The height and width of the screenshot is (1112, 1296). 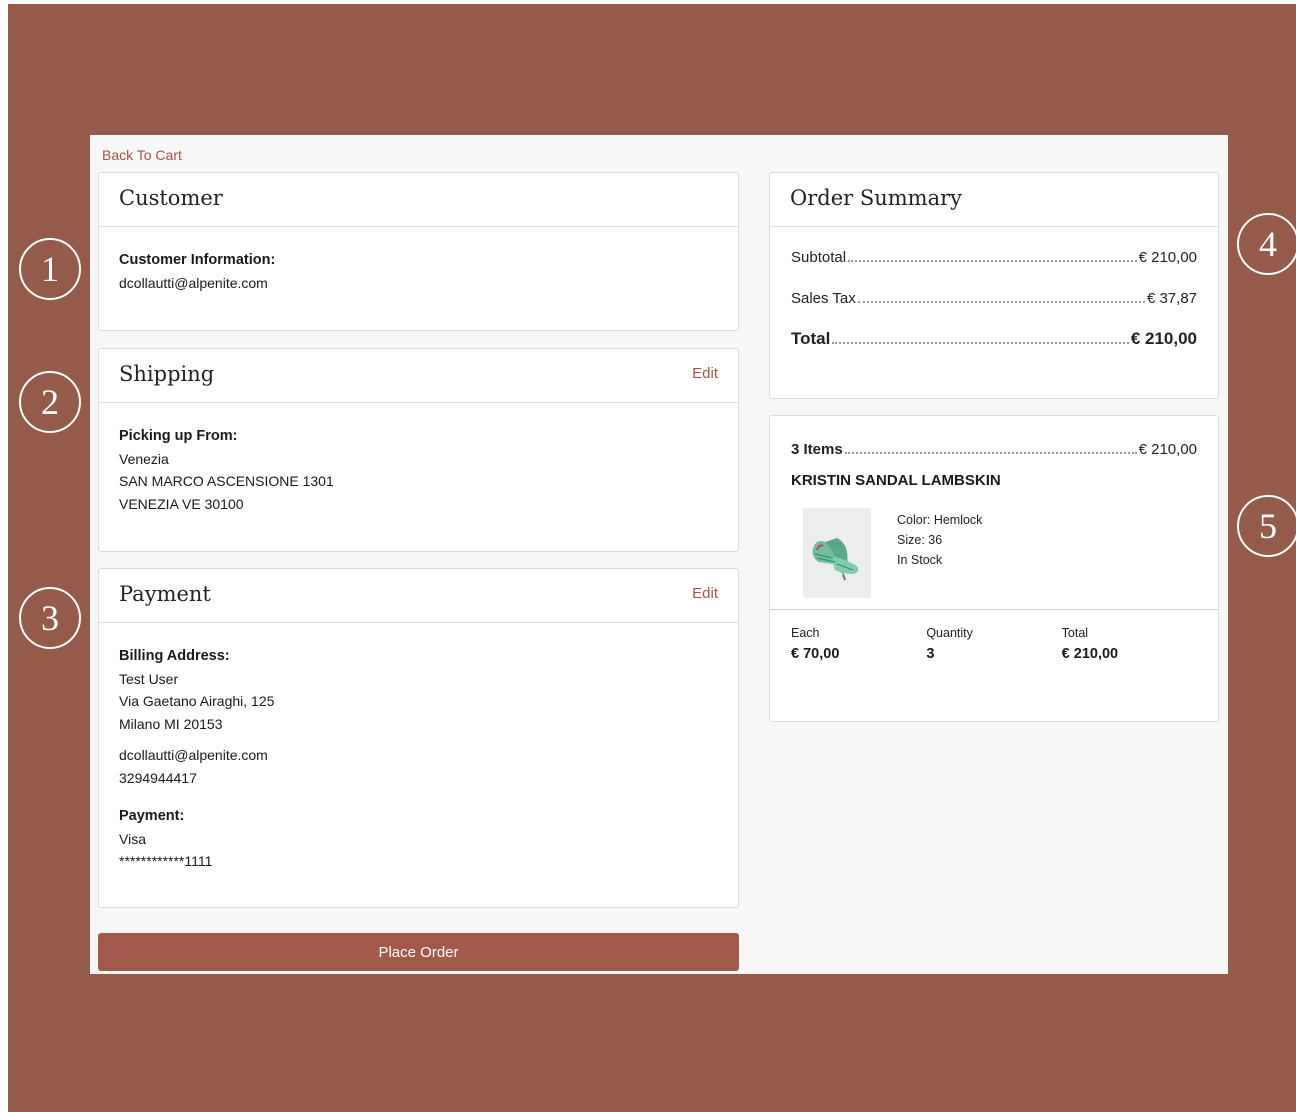 I want to click on subtotal-dots, so click(x=992, y=261).